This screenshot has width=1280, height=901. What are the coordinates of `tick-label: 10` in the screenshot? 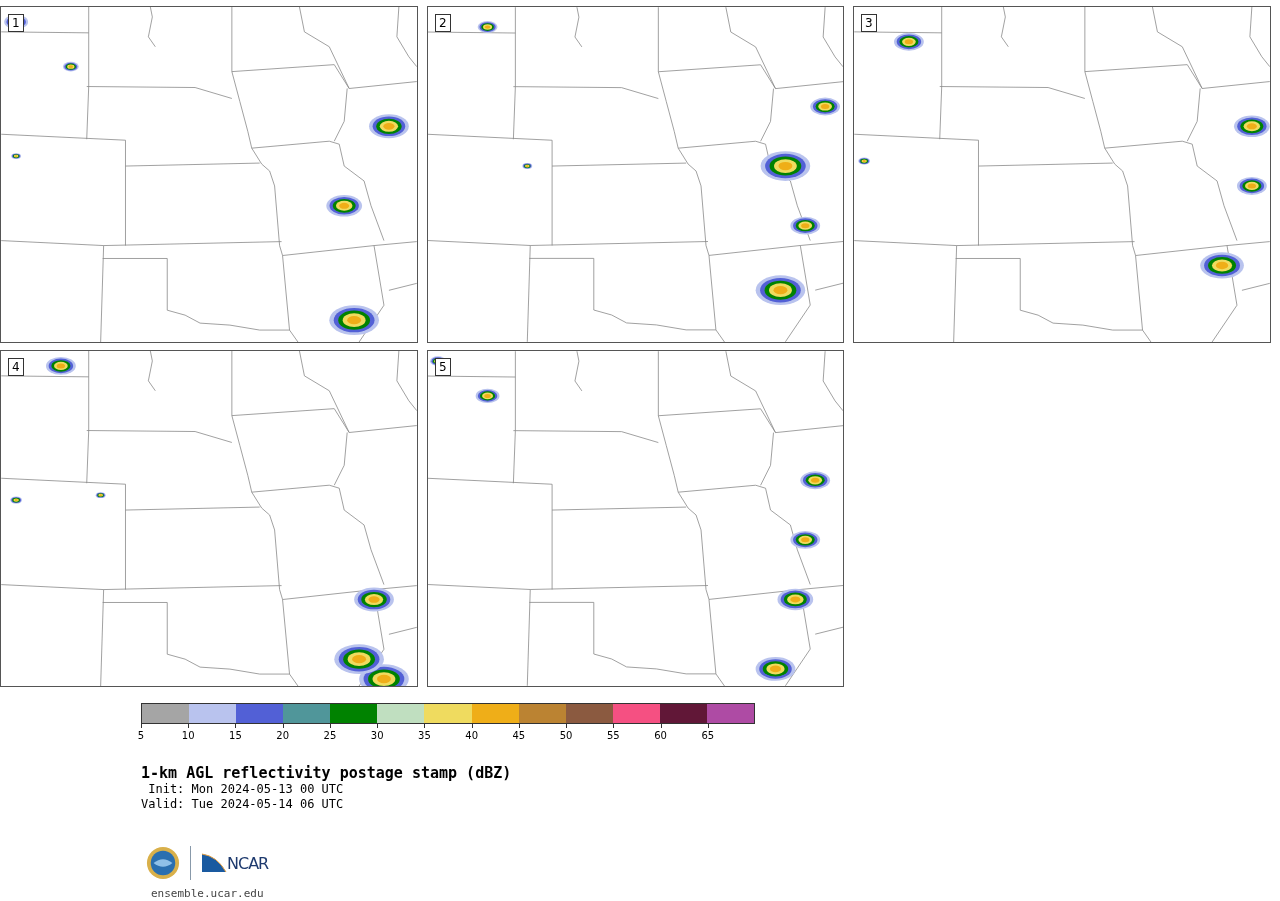 It's located at (188, 735).